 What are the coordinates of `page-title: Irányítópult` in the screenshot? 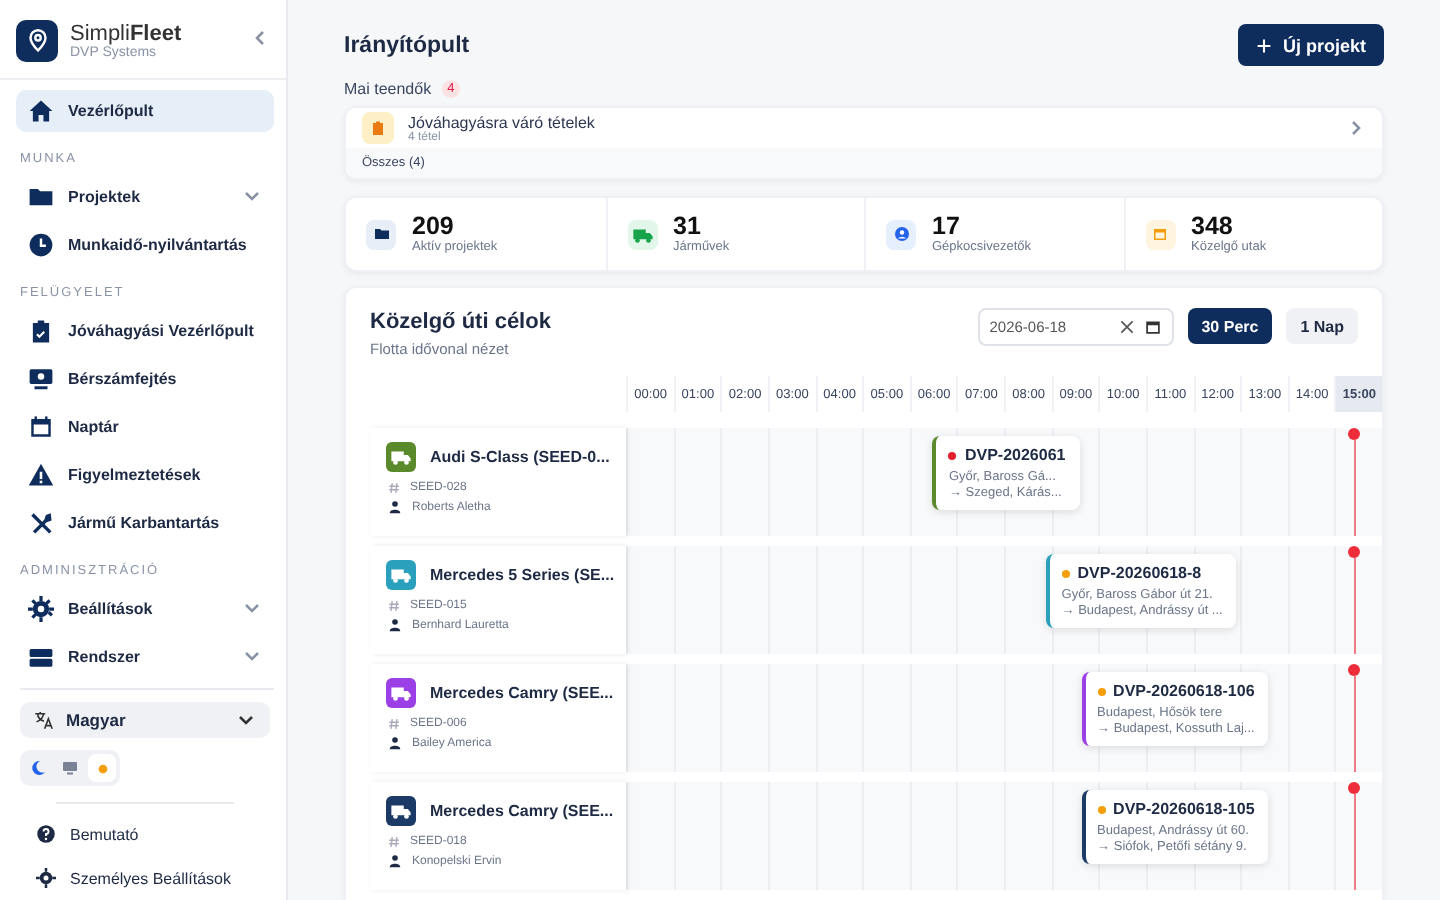 It's located at (407, 45).